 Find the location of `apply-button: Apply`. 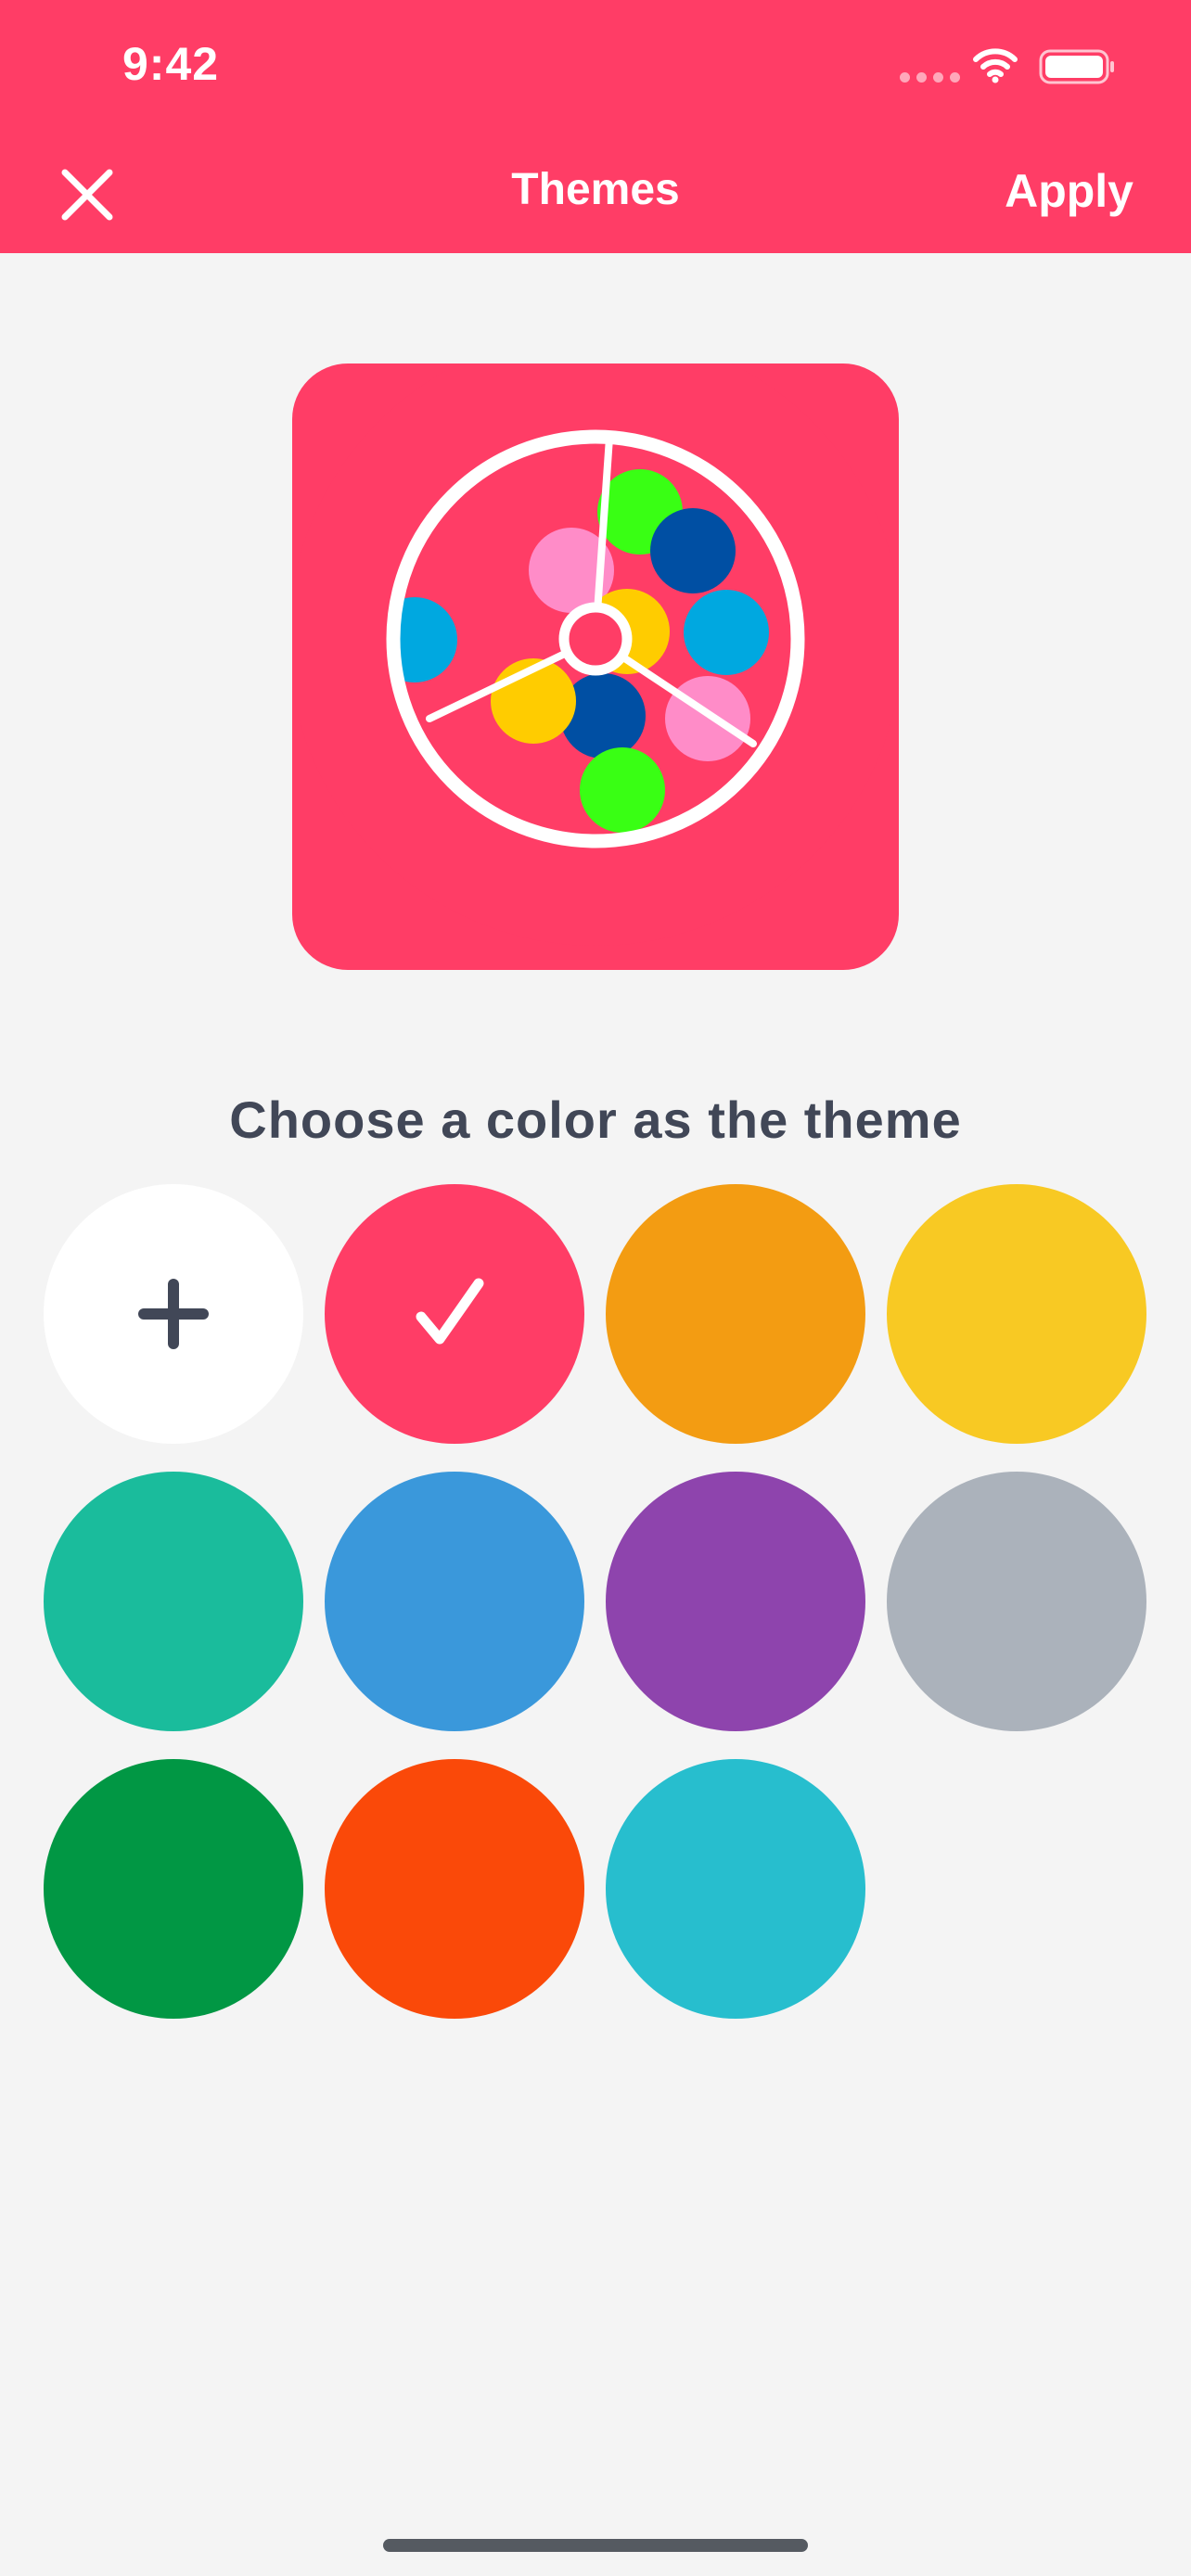

apply-button: Apply is located at coordinates (1069, 191).